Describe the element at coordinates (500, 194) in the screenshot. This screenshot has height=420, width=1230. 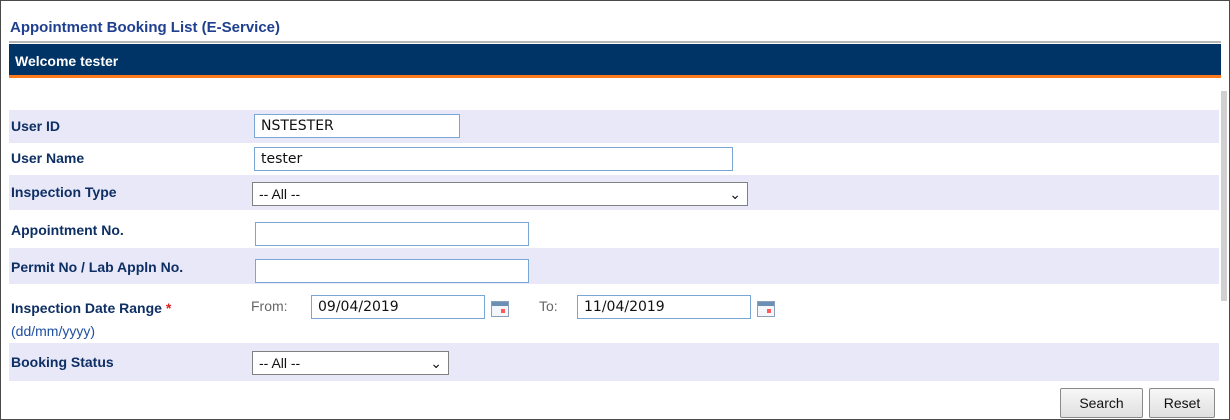
I see `inspection-type-select: -- All -- ⌄` at that location.